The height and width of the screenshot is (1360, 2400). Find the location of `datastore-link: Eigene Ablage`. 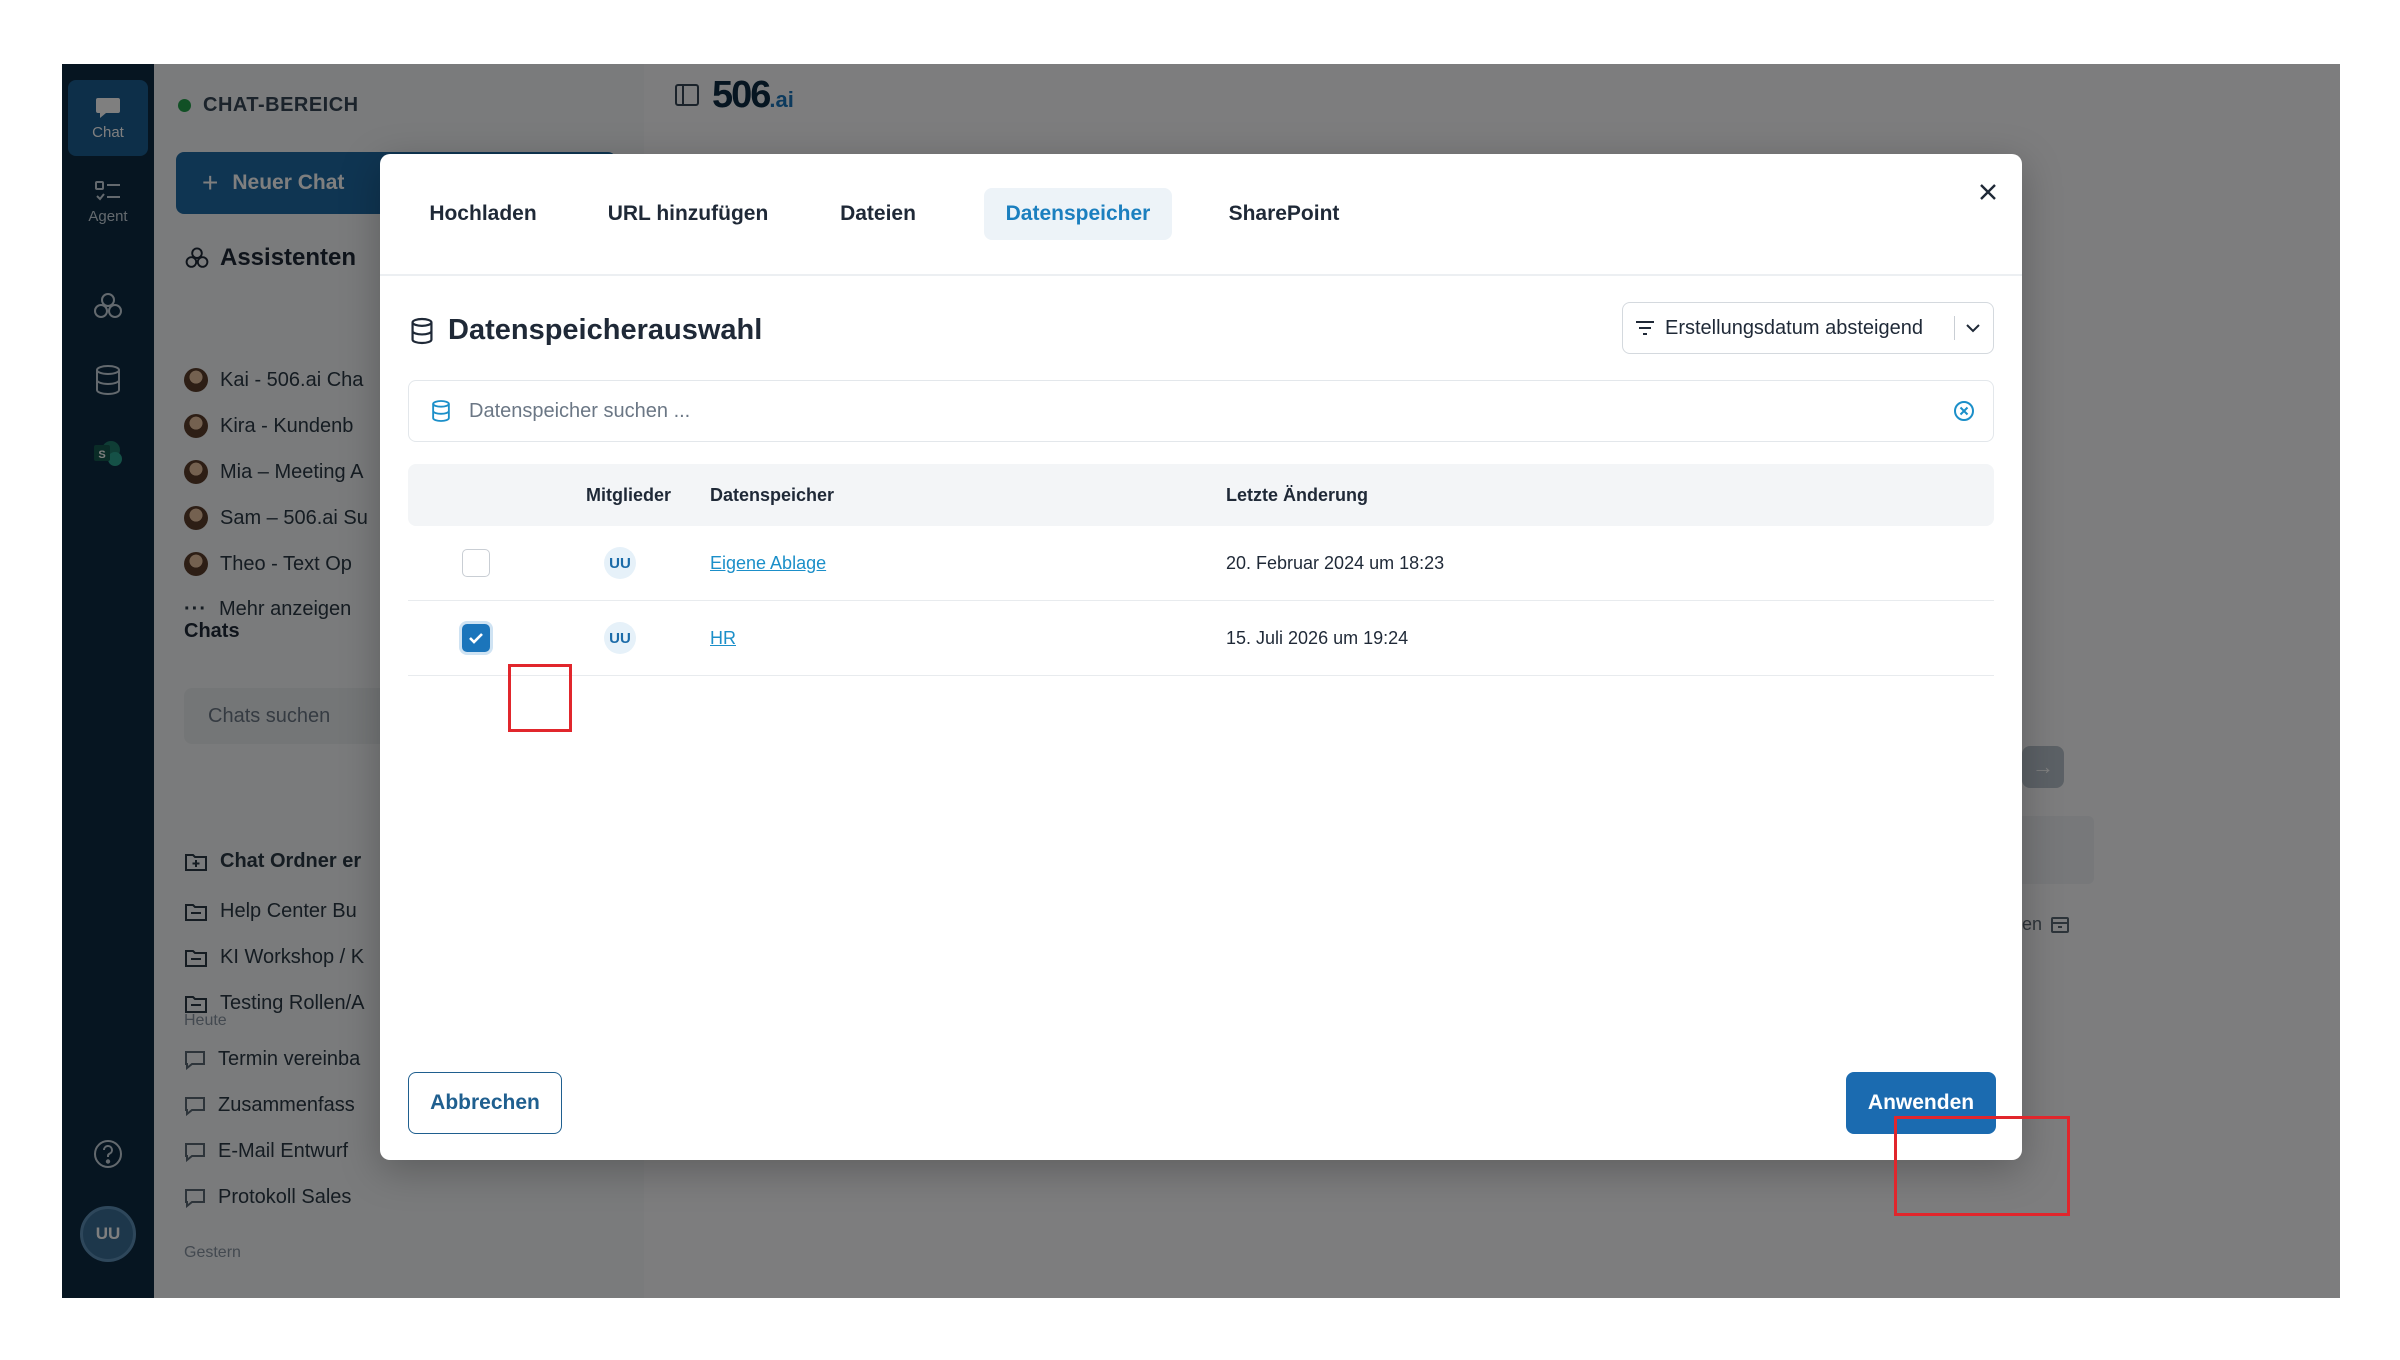

datastore-link: Eigene Ablage is located at coordinates (768, 563).